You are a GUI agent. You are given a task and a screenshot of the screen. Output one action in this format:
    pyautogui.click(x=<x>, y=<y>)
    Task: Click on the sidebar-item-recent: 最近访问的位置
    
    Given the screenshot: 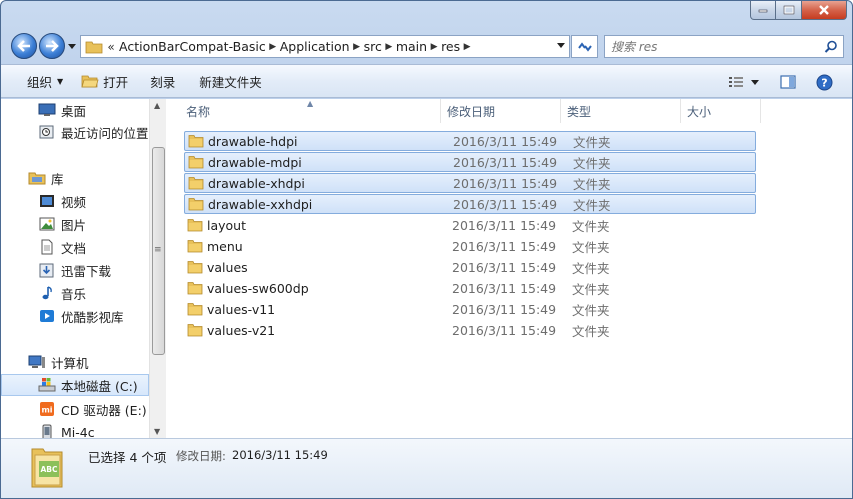 What is the action you would take?
    pyautogui.click(x=75, y=132)
    